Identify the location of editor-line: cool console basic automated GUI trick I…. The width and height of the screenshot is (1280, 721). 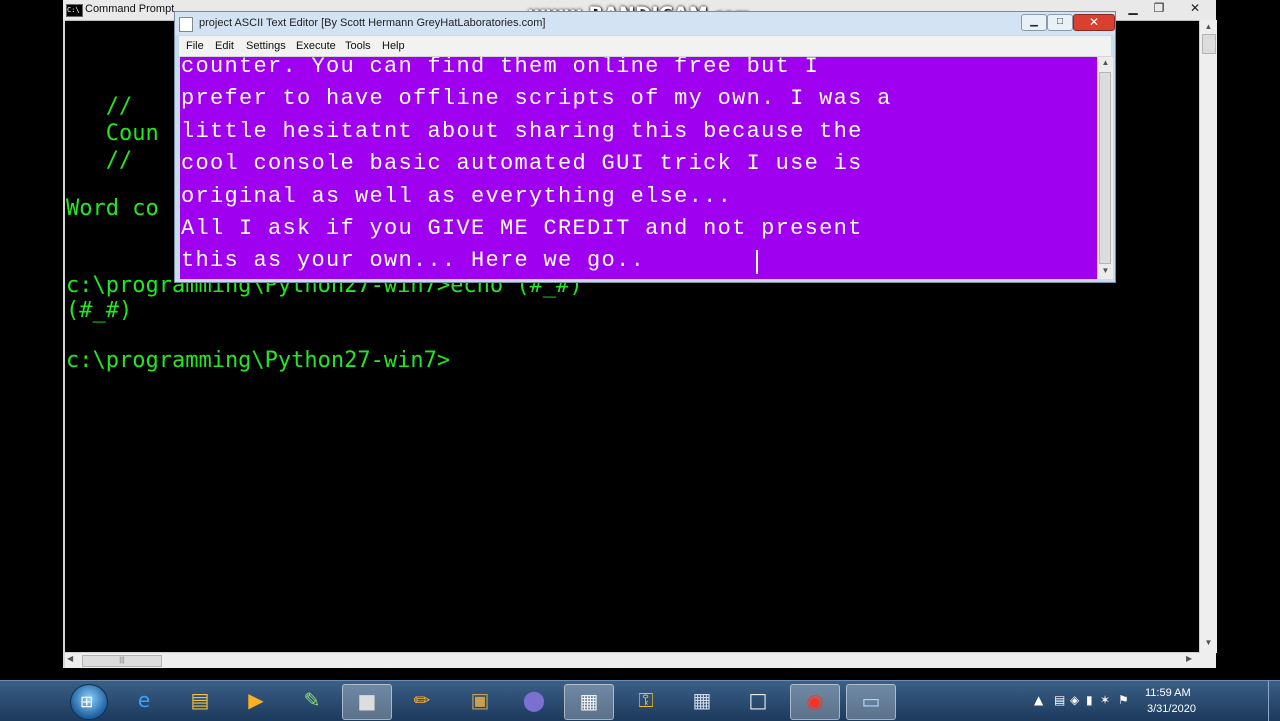
(522, 163).